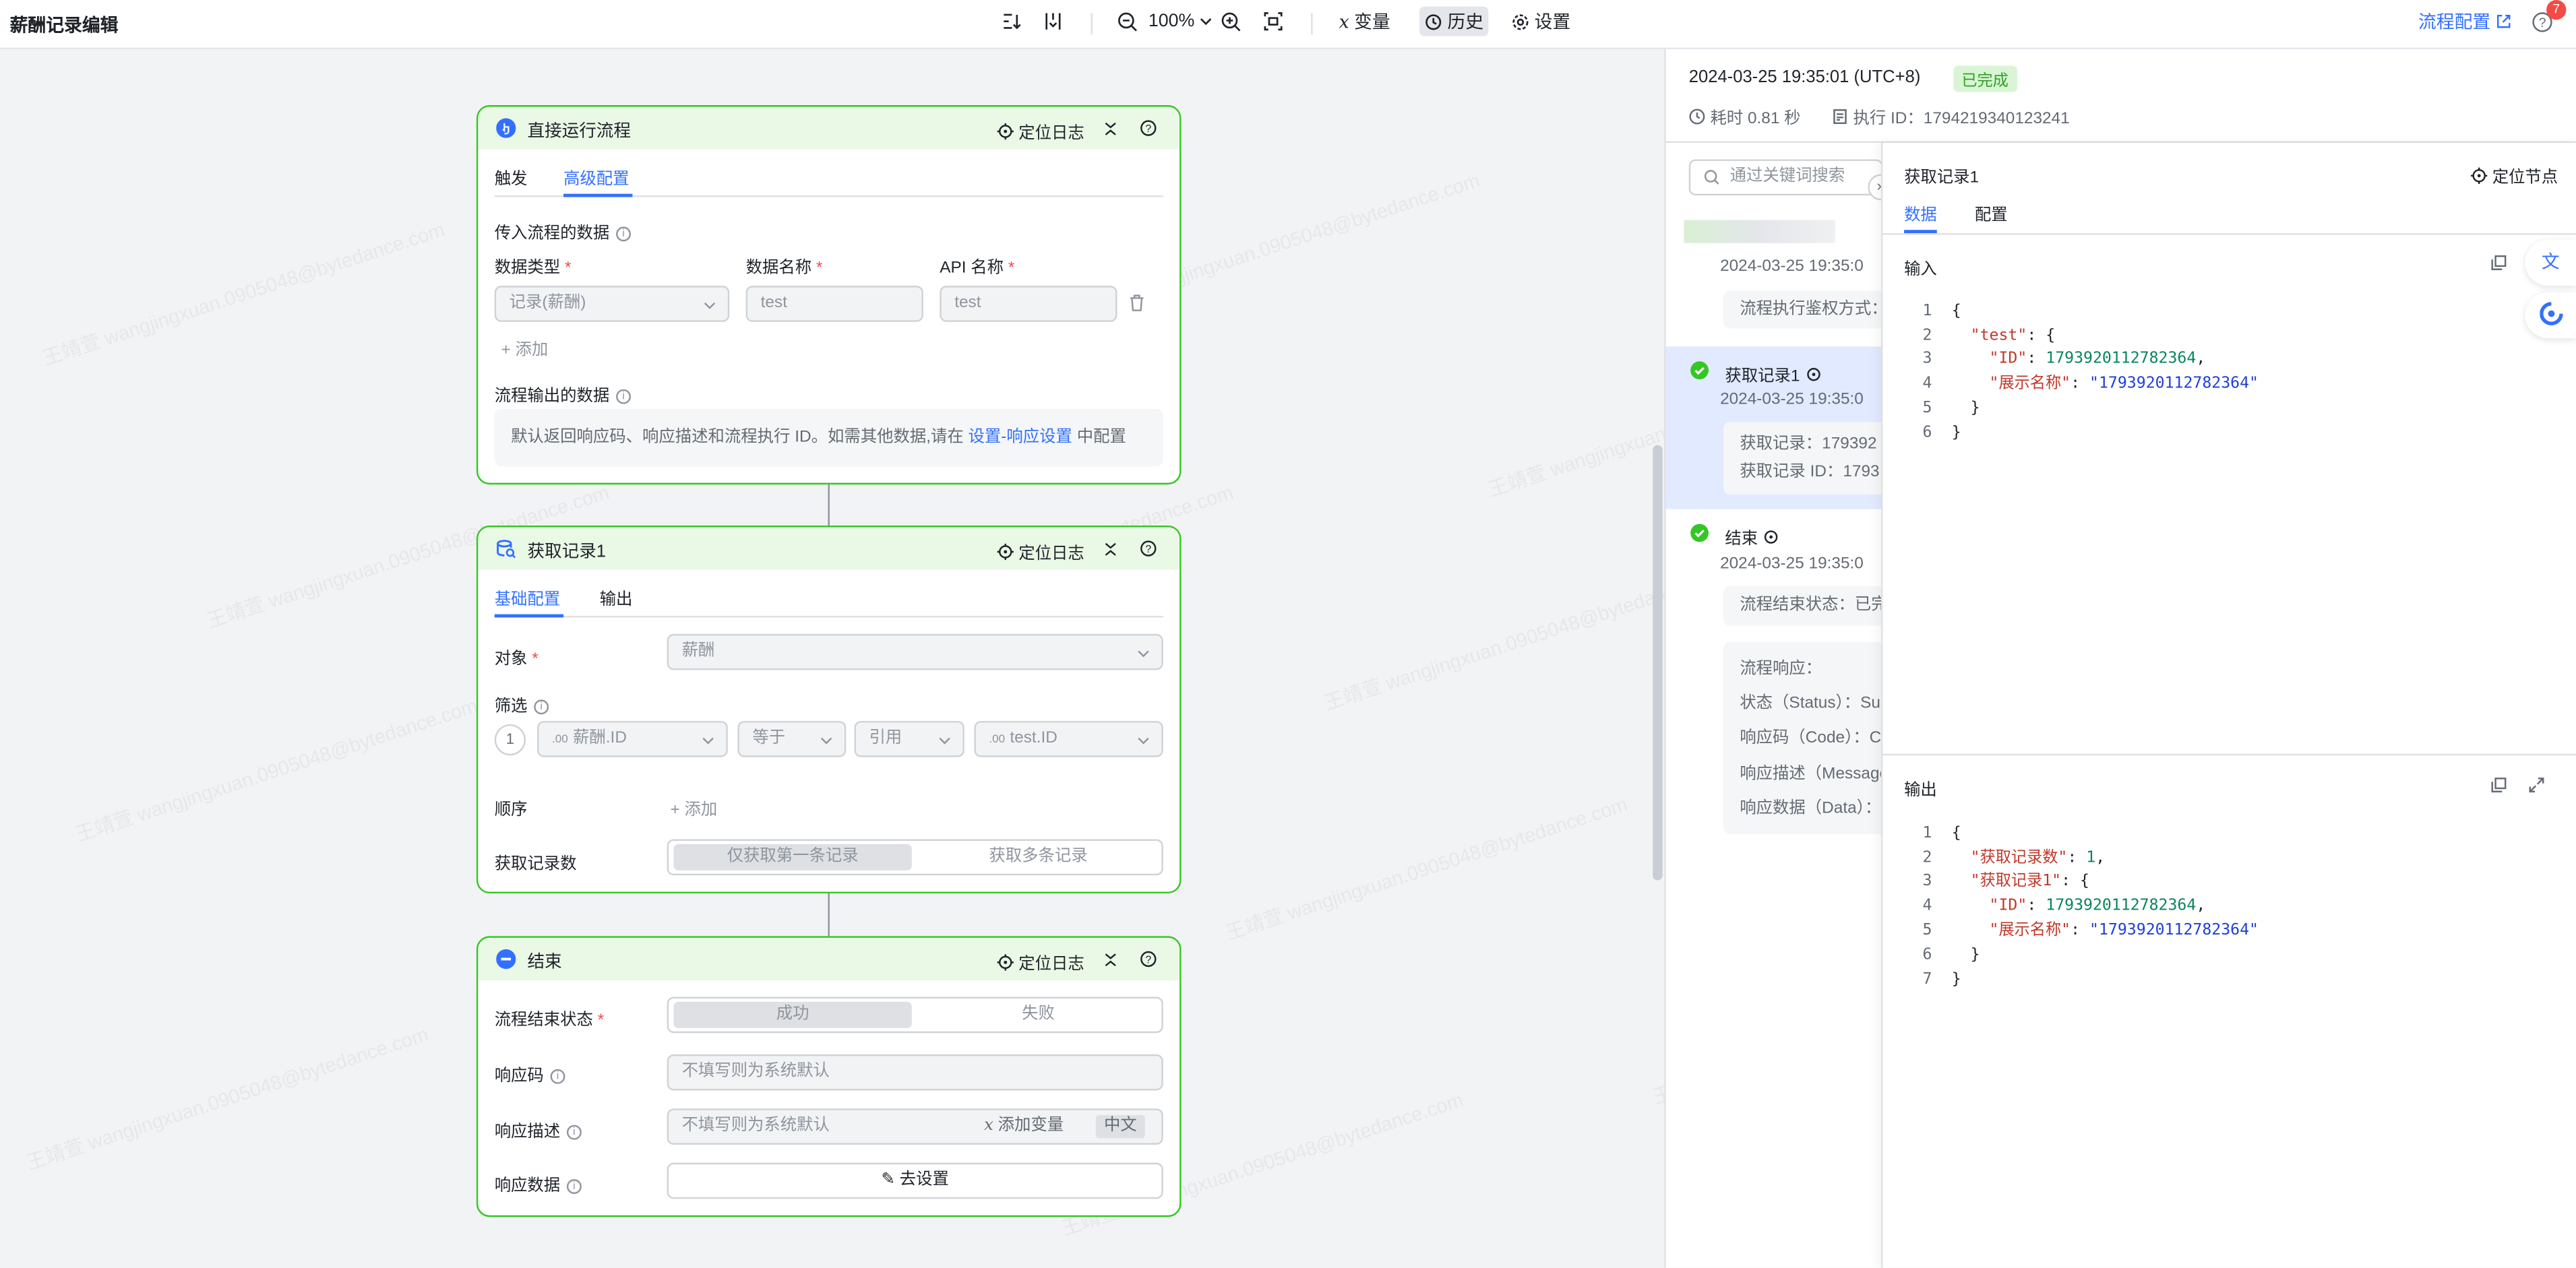 The width and height of the screenshot is (2576, 1268). I want to click on api-name-input: test, so click(1028, 304).